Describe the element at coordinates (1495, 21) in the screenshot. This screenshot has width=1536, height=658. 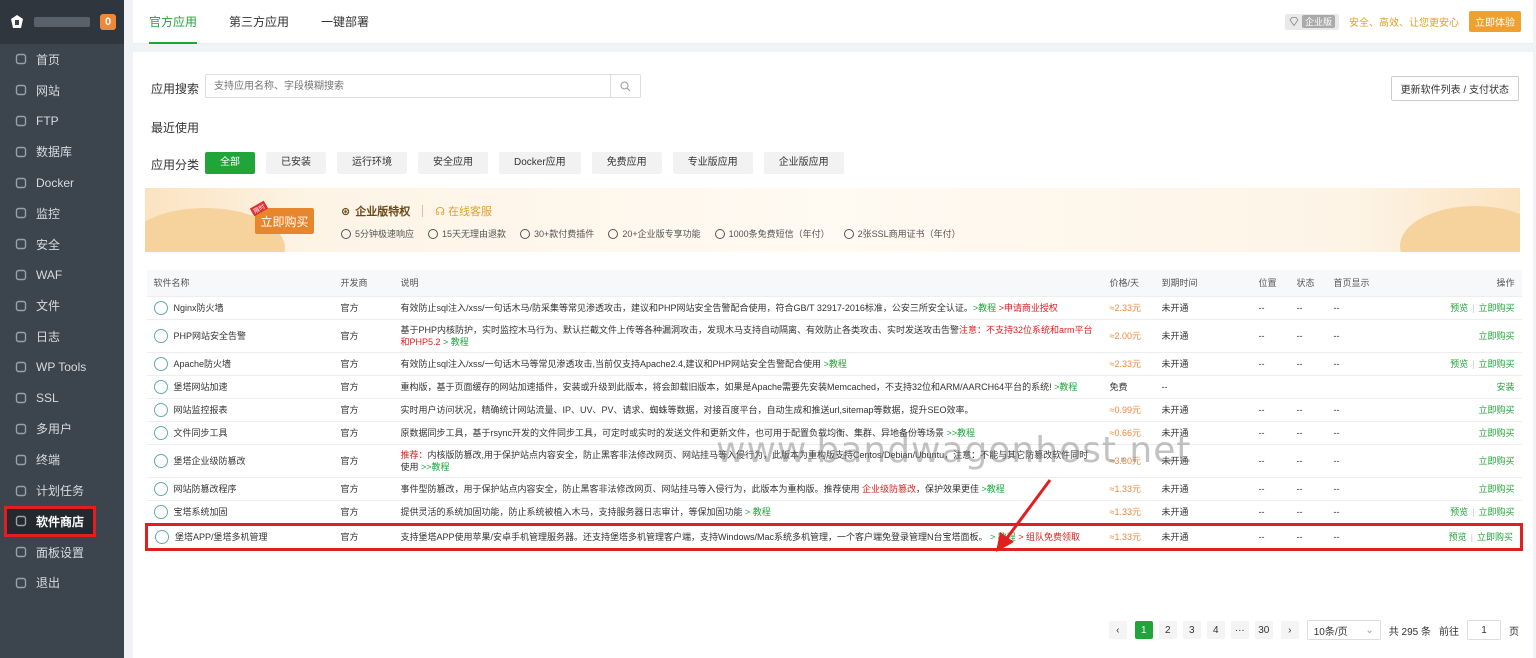
I see `try-now-button: 立即体验` at that location.